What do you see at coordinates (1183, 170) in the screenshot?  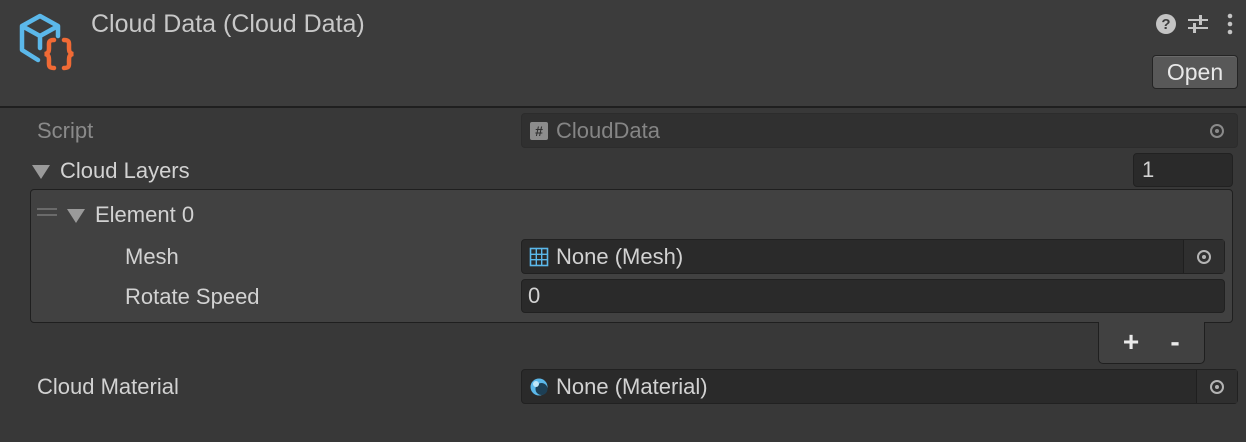 I see `cloud-layers-size-input: 1` at bounding box center [1183, 170].